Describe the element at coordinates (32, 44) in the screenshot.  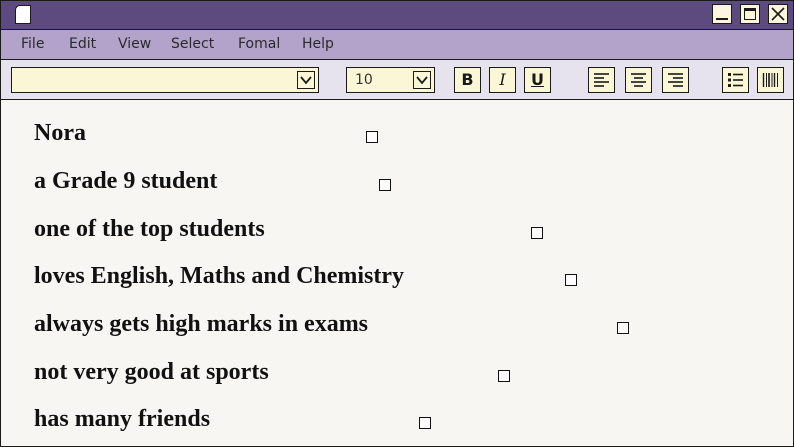
I see `menu-file: File` at that location.